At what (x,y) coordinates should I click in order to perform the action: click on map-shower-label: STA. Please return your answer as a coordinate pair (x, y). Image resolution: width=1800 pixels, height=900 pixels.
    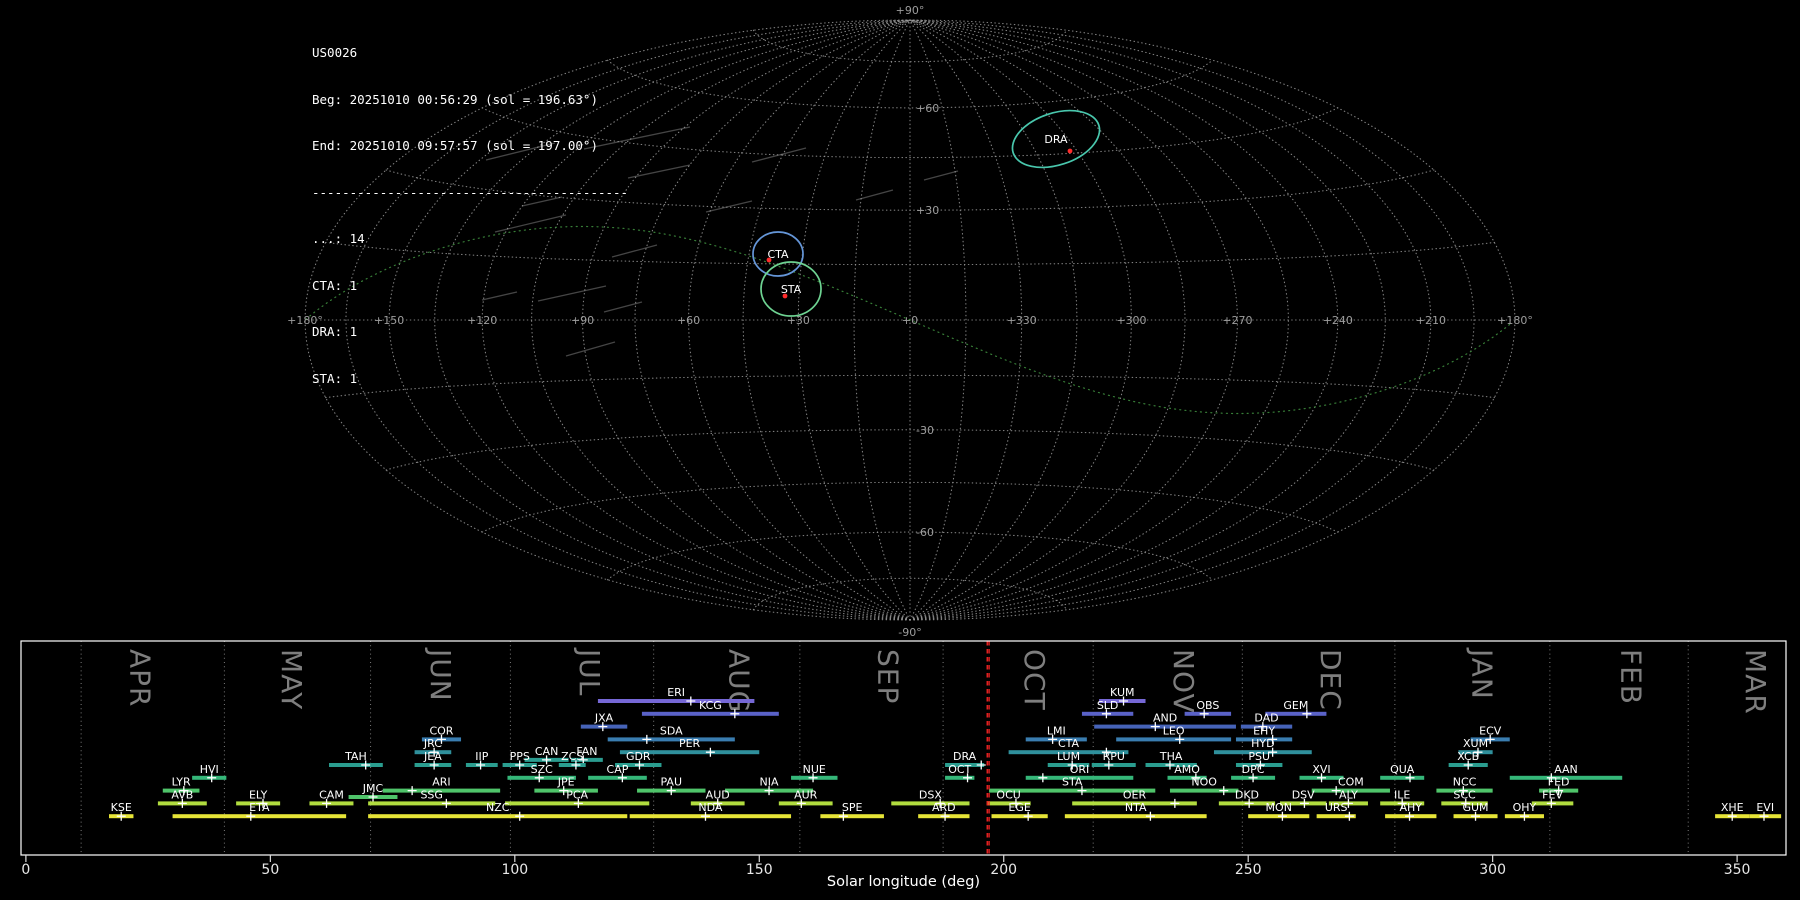
    Looking at the image, I should click on (791, 289).